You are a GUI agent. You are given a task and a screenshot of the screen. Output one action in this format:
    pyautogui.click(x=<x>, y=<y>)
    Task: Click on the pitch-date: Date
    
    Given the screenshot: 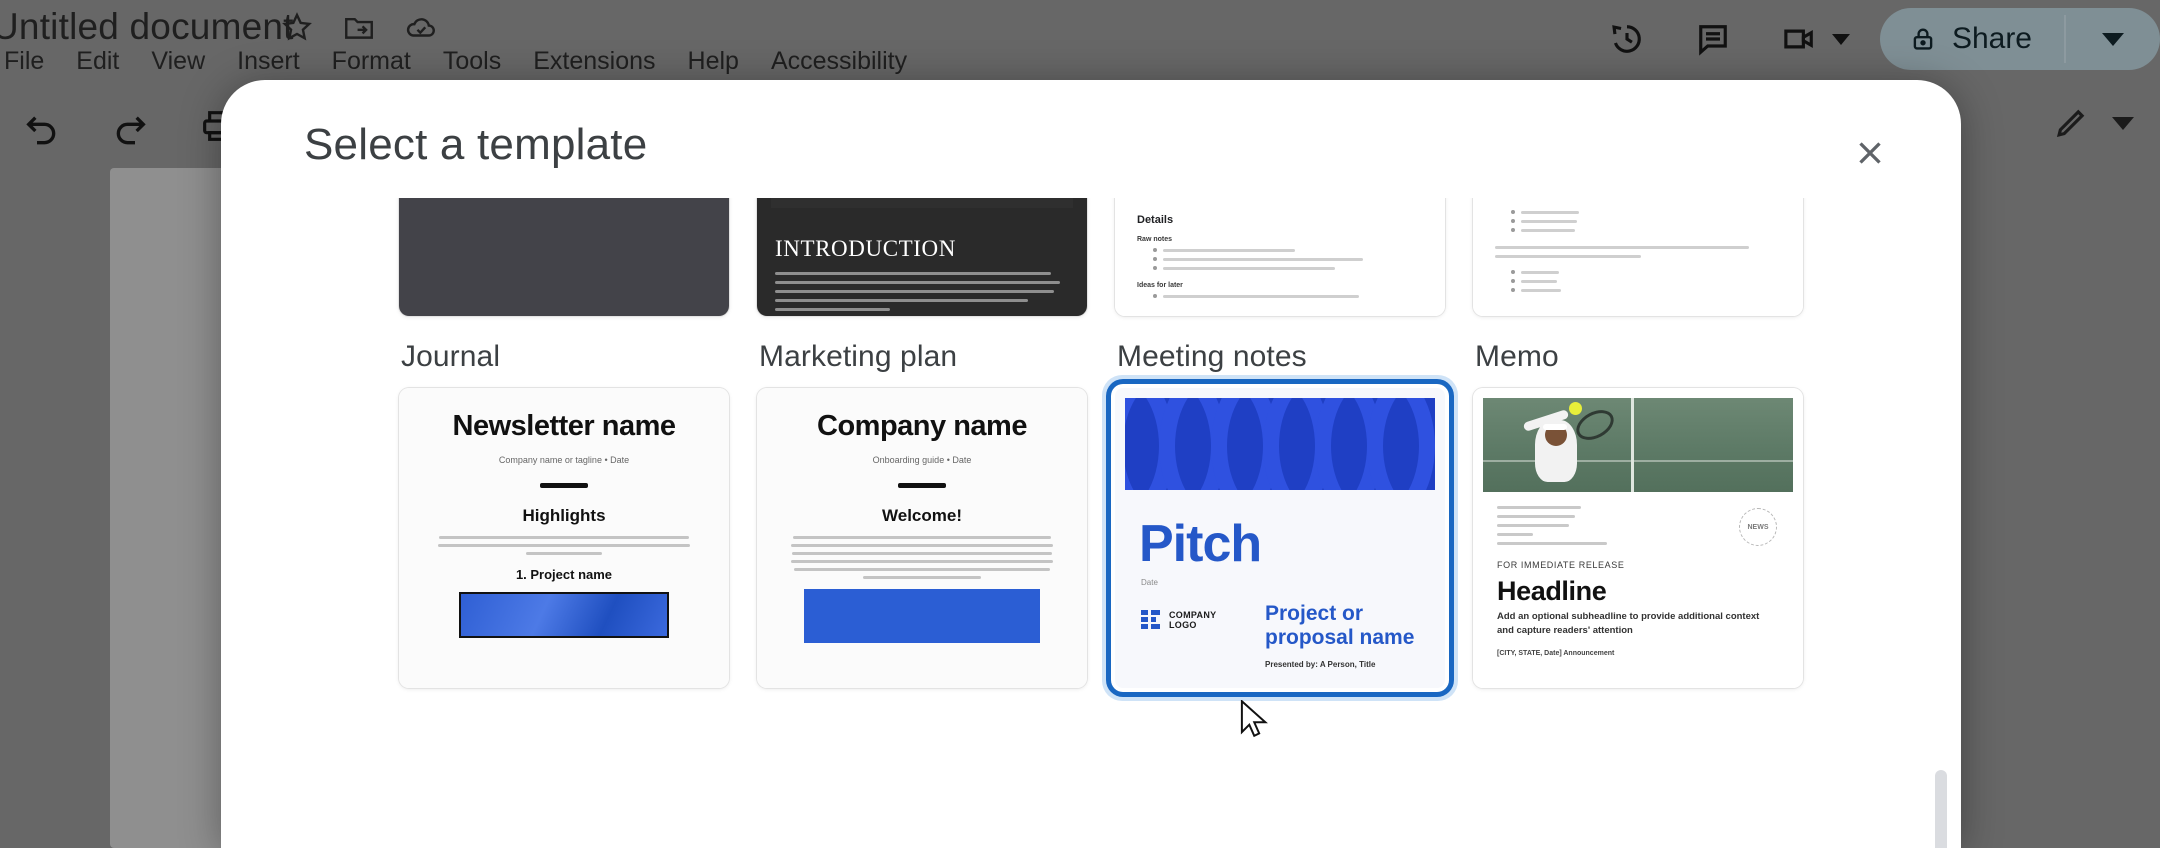 What is the action you would take?
    pyautogui.click(x=1149, y=582)
    